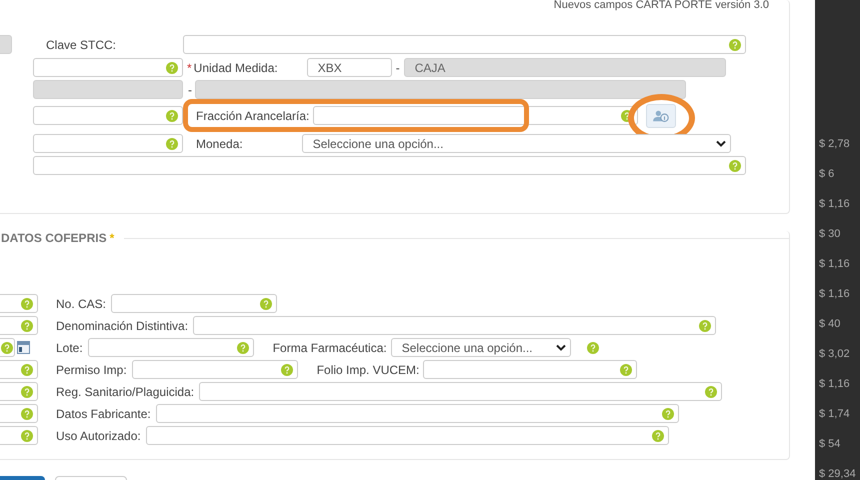  I want to click on amount-text: $ 54, so click(830, 445).